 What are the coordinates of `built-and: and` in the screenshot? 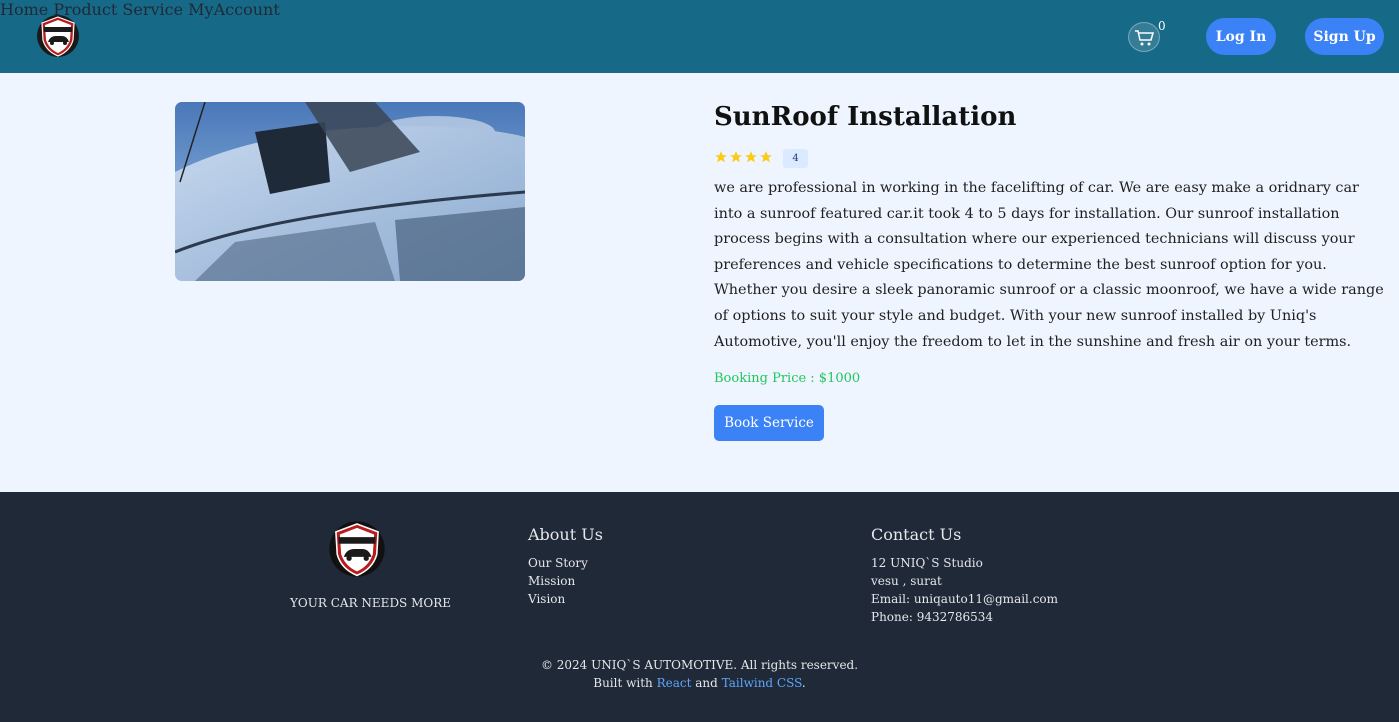 It's located at (706, 683).